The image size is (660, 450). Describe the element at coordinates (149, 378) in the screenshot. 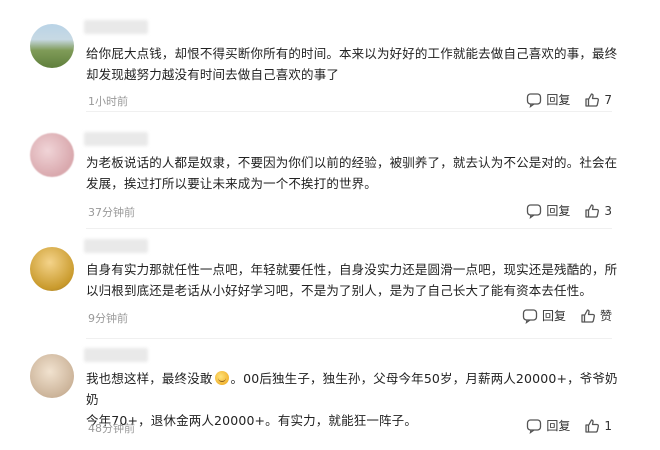

I see `comment-text-part: 我也想这样，最终没敢` at that location.